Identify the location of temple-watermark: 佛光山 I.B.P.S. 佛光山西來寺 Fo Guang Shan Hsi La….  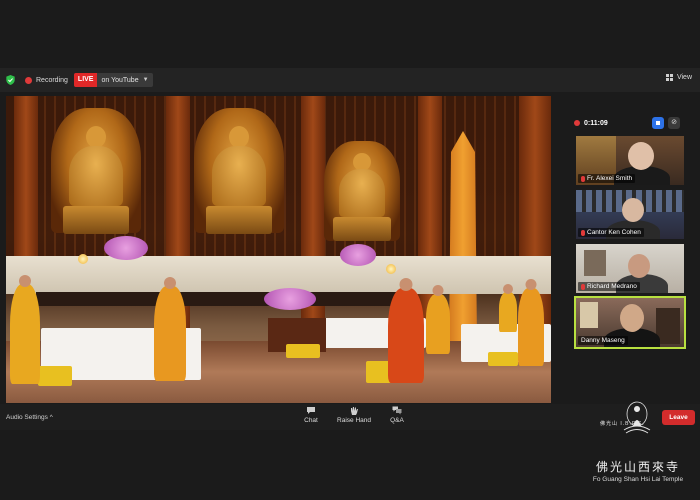
(638, 446).